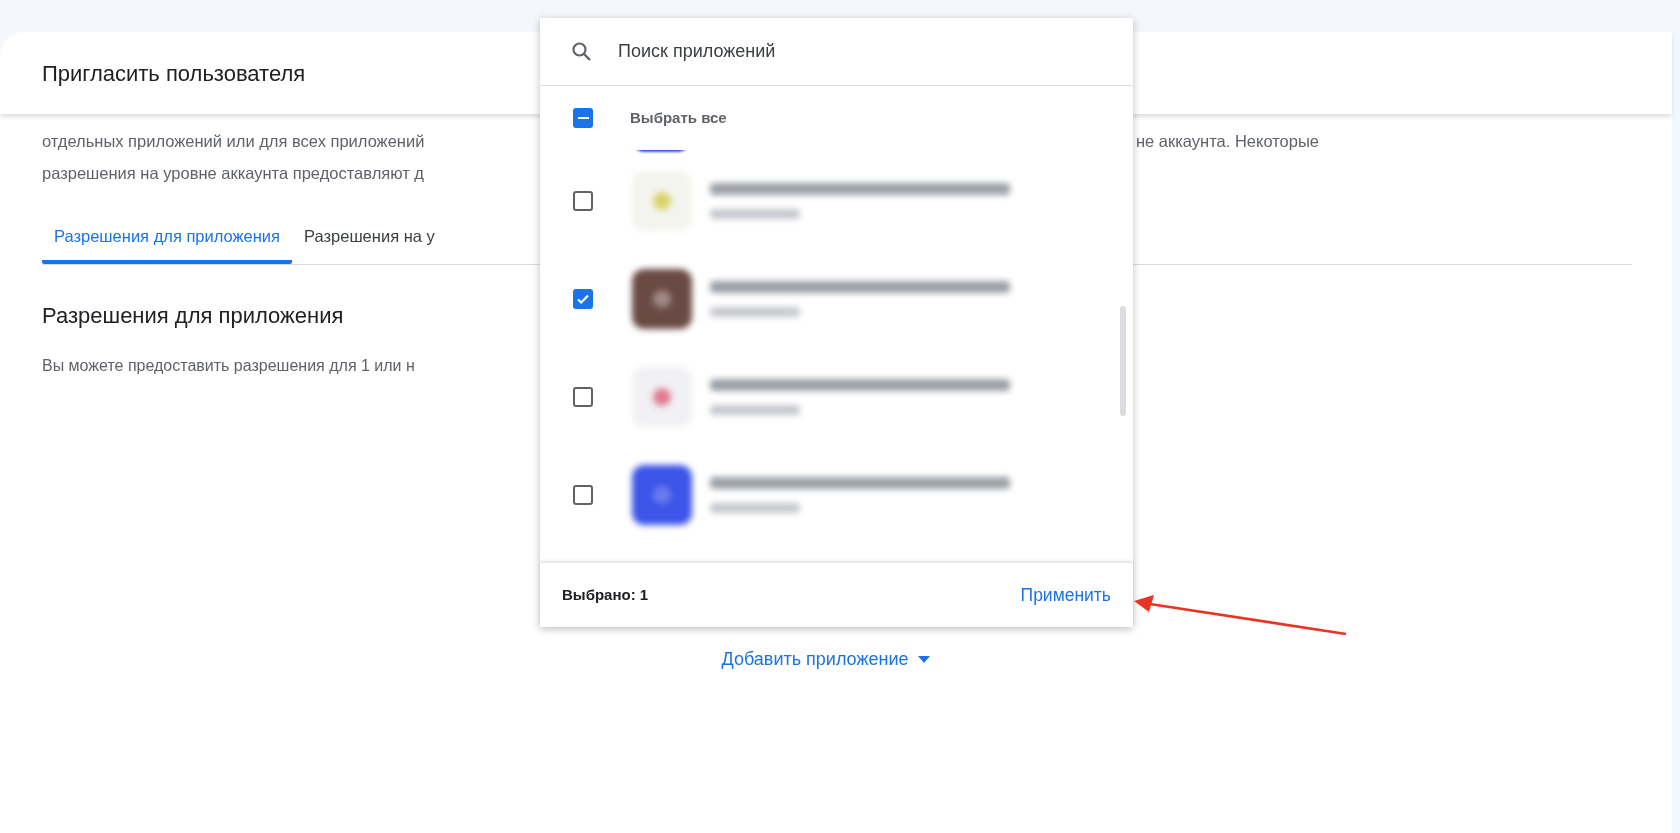 The image size is (1680, 833). What do you see at coordinates (605, 594) in the screenshot?
I see `selected-count: Выбрано: 1` at bounding box center [605, 594].